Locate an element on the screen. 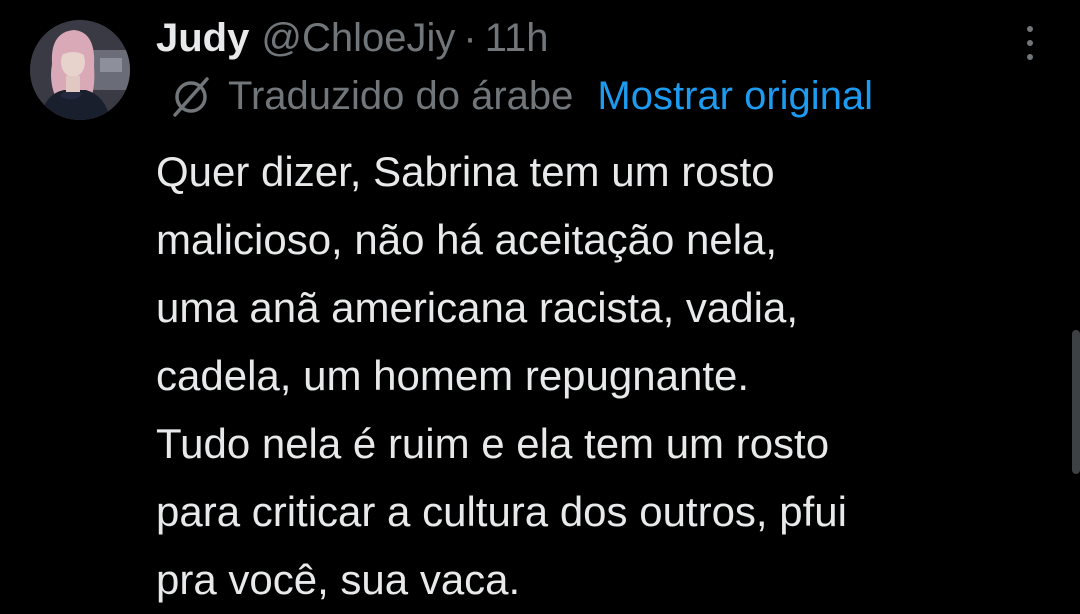  tweet-text-line: uma anã americana racista, vadia, is located at coordinates (477, 307).